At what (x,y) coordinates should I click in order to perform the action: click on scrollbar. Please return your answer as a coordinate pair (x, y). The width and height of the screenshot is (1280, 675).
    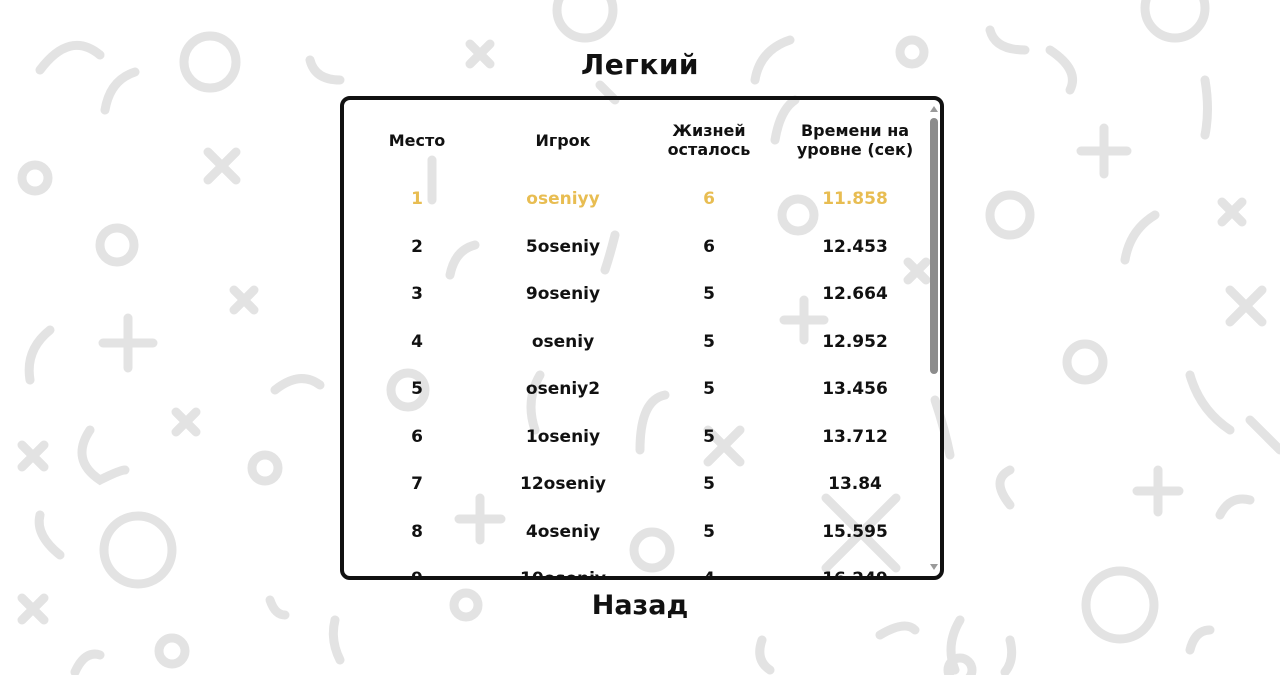
    Looking at the image, I should click on (934, 338).